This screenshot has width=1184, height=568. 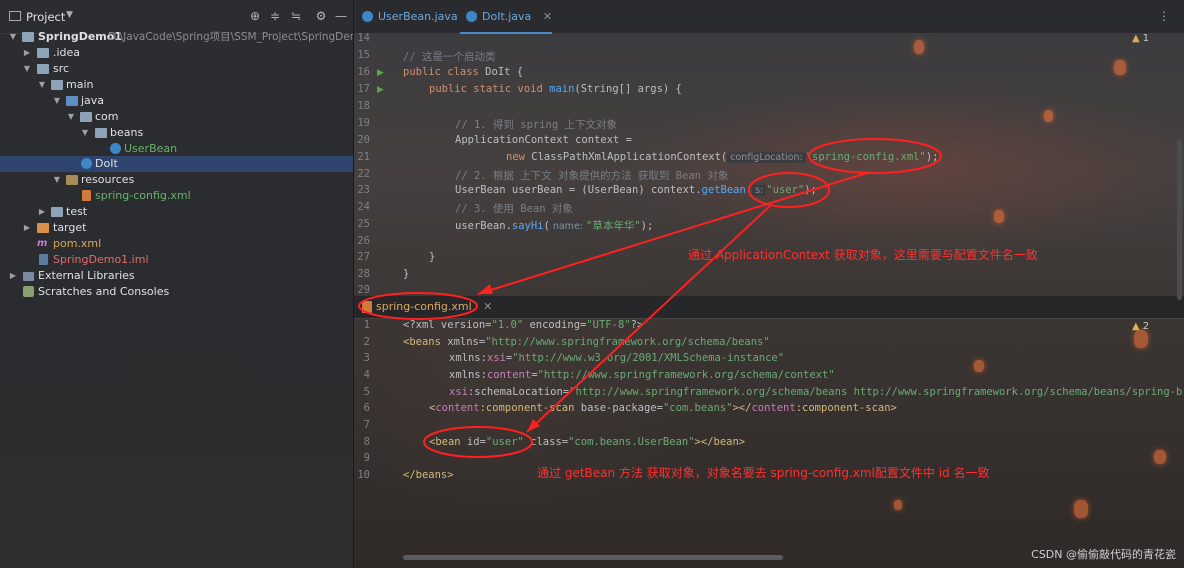 What do you see at coordinates (176, 53) in the screenshot?
I see `tree-item-idea: ▶ .idea` at bounding box center [176, 53].